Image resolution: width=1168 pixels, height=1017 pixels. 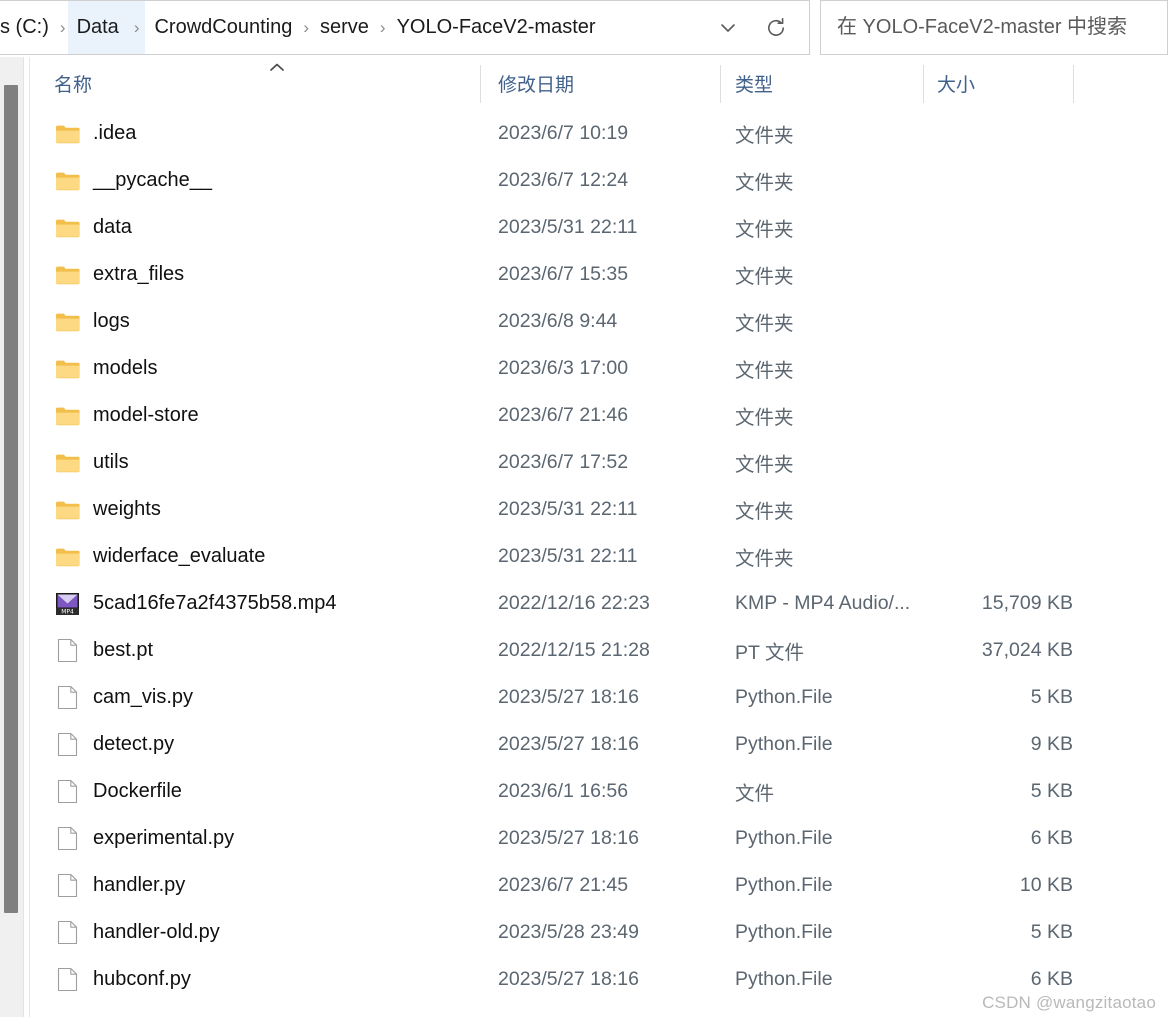 What do you see at coordinates (139, 274) in the screenshot?
I see `file-name-label: extra_files` at bounding box center [139, 274].